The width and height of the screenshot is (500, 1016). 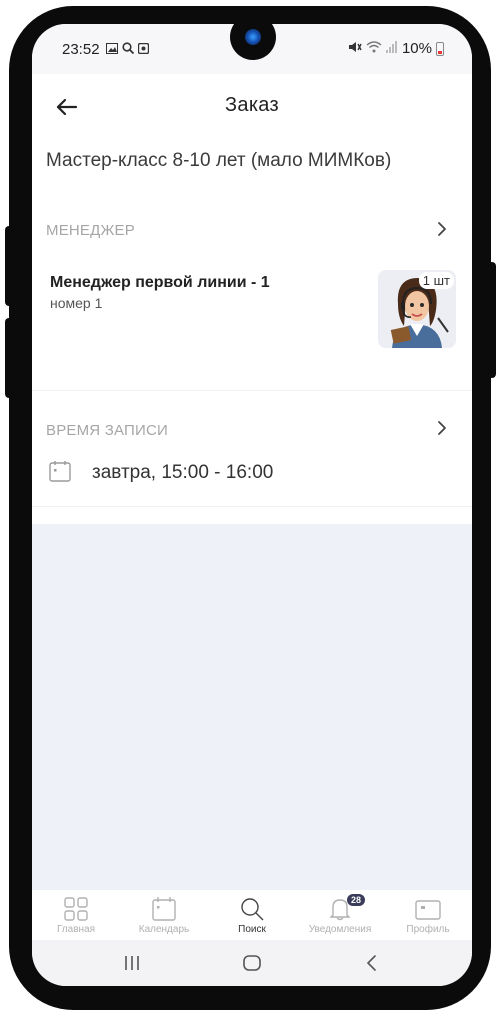 What do you see at coordinates (356, 900) in the screenshot?
I see `notification-count-badge: 28` at bounding box center [356, 900].